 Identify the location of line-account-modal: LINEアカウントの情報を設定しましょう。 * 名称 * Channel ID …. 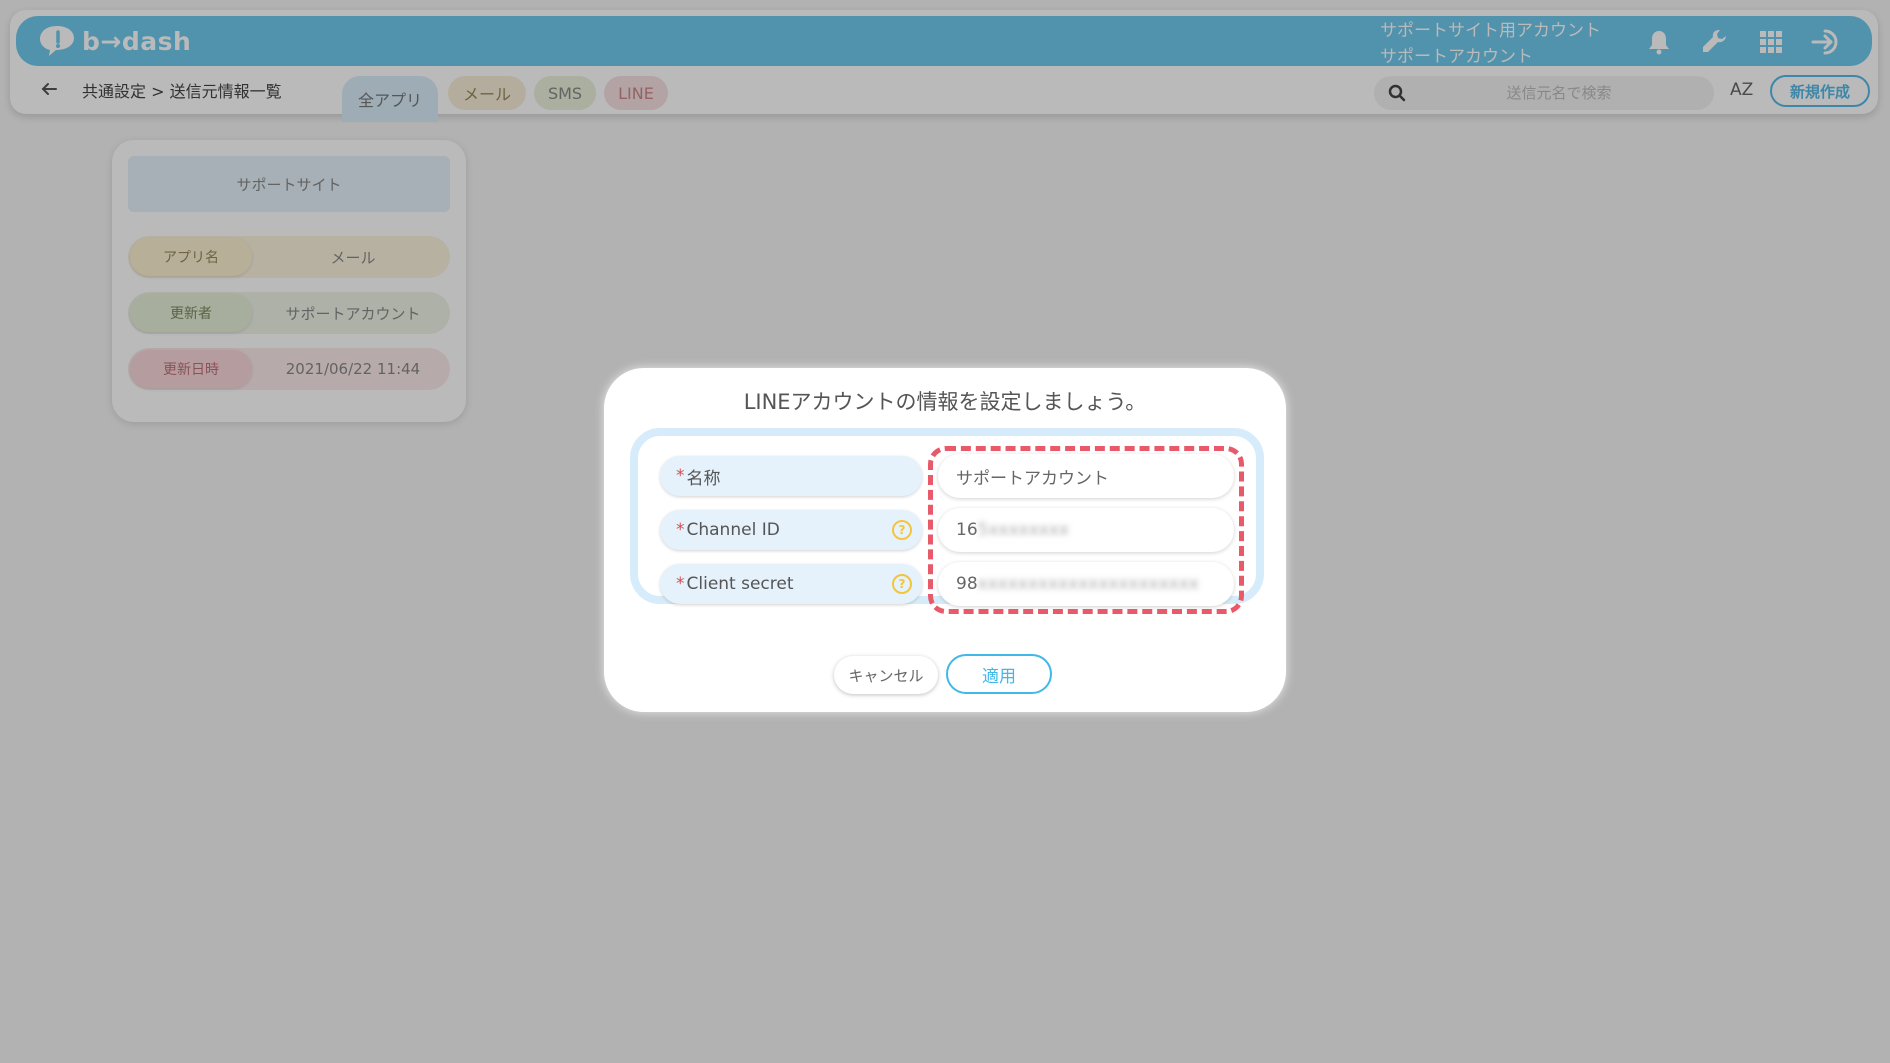
(945, 540).